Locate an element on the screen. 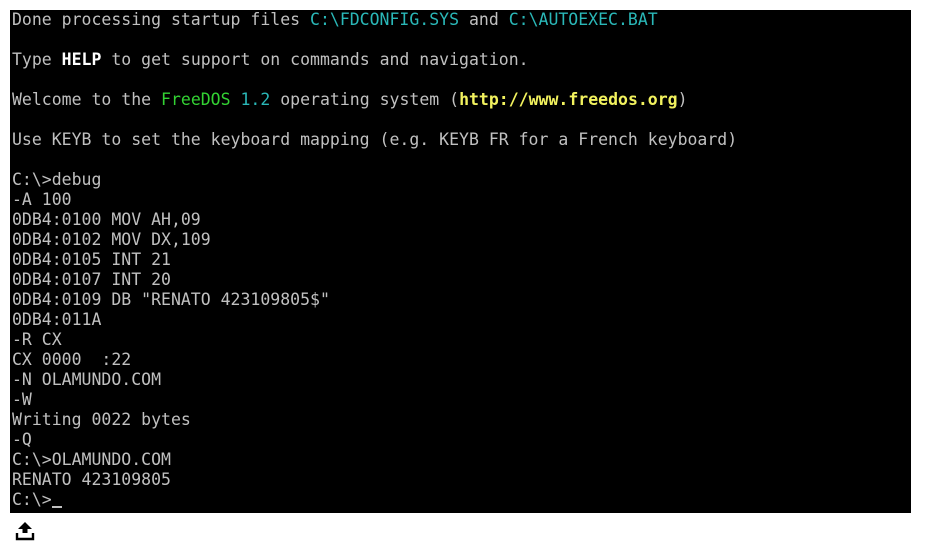  session-line: -Q is located at coordinates (22, 439).